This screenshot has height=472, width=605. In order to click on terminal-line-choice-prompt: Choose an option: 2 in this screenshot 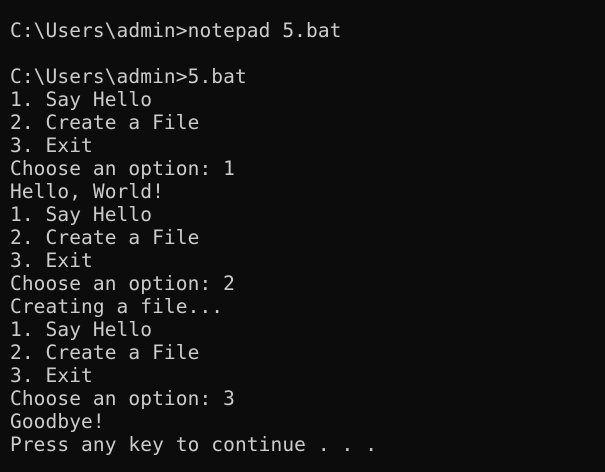, I will do `click(122, 283)`.